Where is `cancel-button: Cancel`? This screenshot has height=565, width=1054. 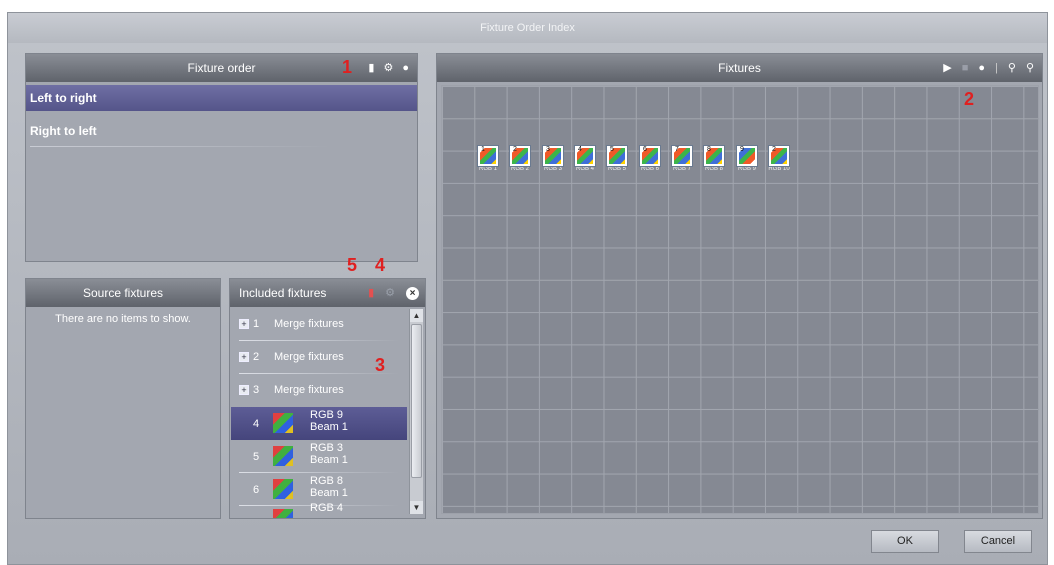 cancel-button: Cancel is located at coordinates (998, 541).